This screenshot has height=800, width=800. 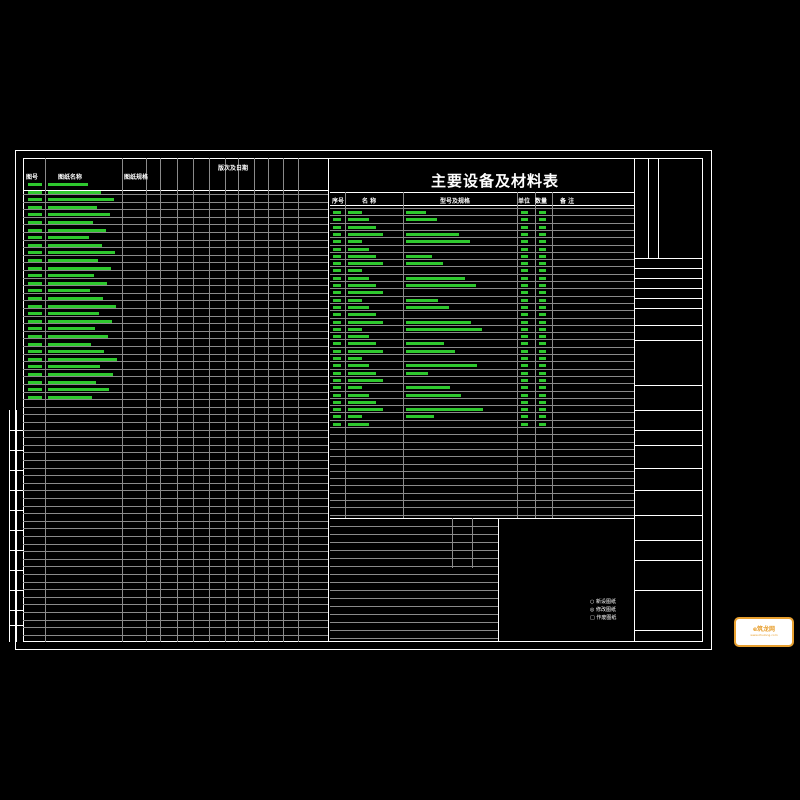 What do you see at coordinates (16, 610) in the screenshot?
I see `margin-strip-row` at bounding box center [16, 610].